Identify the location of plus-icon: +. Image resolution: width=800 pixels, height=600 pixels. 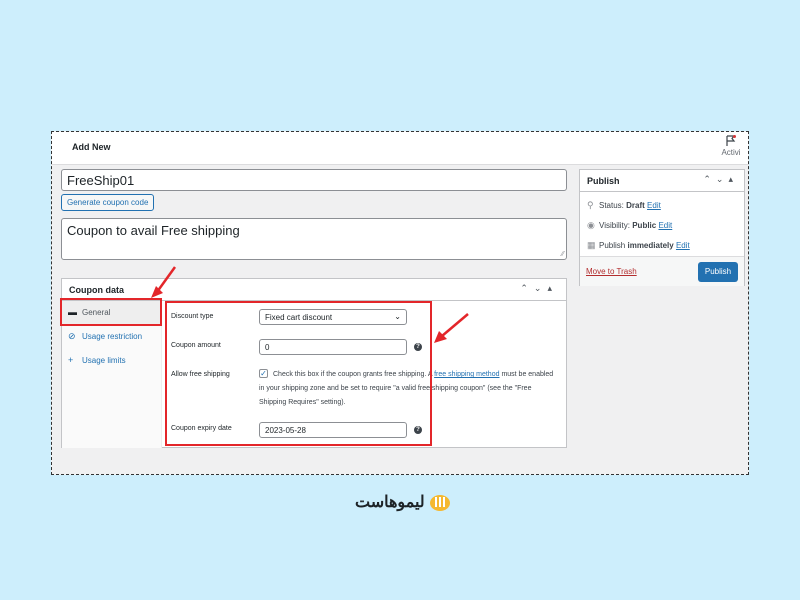
(71, 360).